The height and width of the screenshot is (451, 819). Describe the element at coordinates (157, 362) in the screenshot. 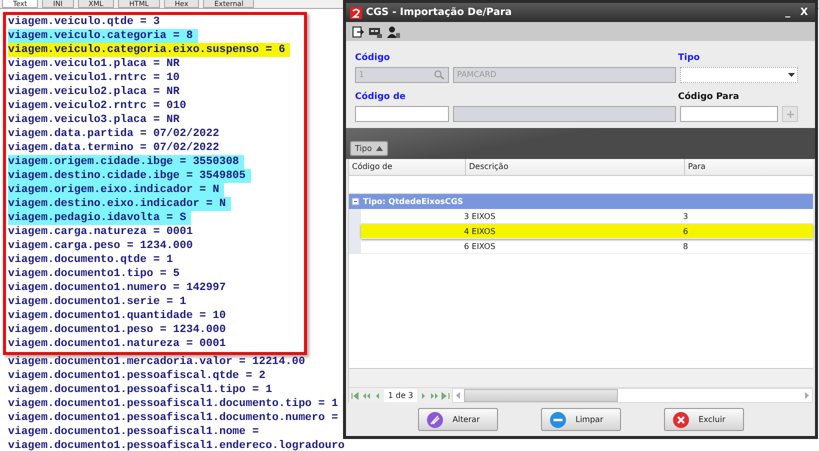

I see `code-line: viagem.documento1.mercadoria.valor = 12214.00` at that location.